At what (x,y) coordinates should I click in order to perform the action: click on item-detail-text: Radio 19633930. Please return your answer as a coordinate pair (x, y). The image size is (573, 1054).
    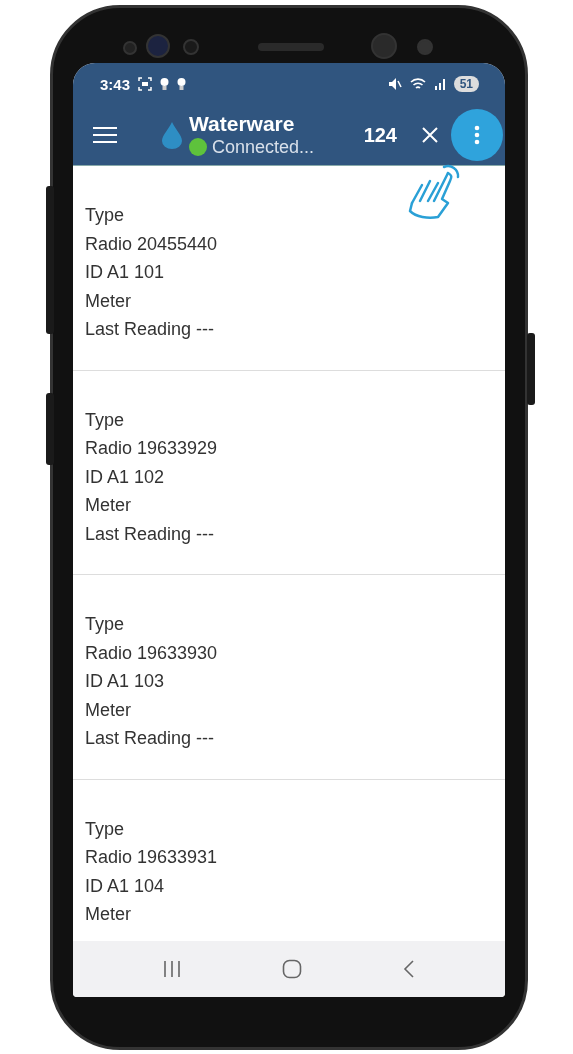
    Looking at the image, I should click on (152, 653).